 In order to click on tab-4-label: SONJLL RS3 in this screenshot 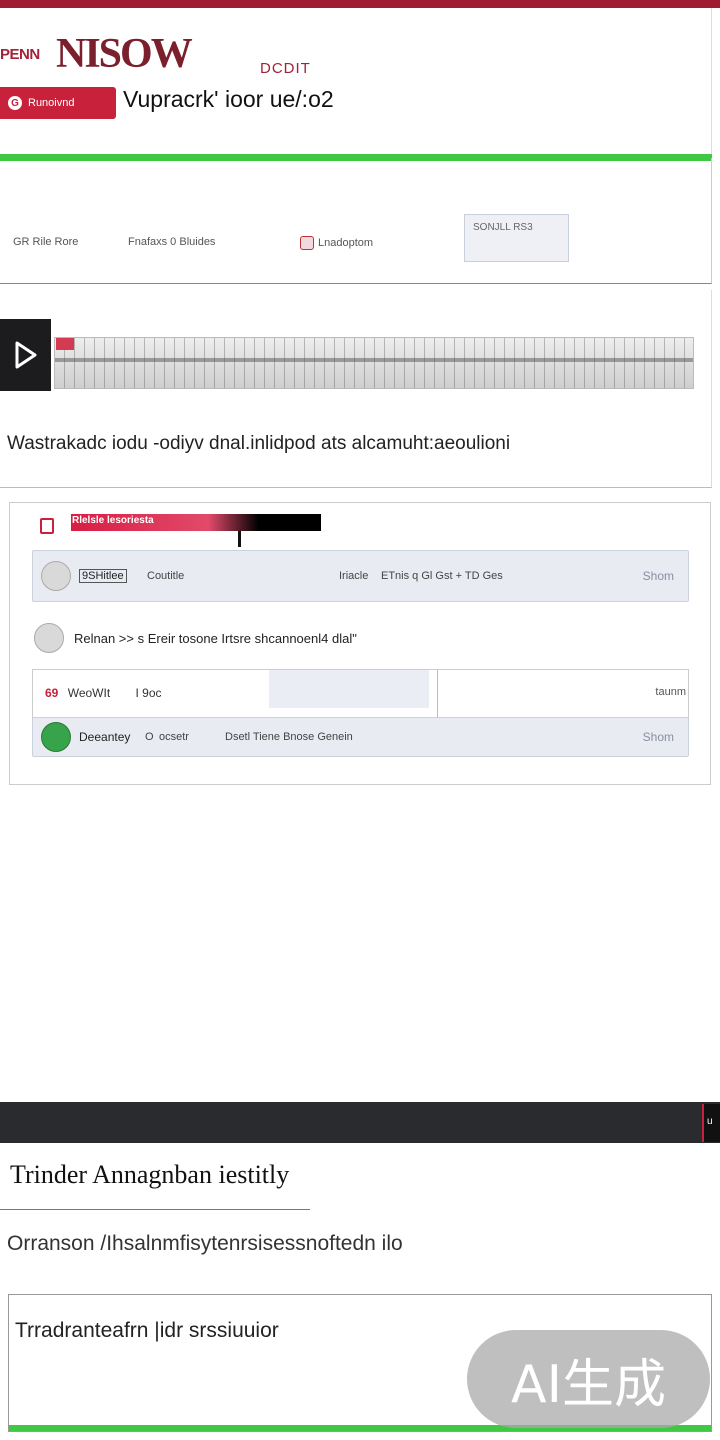, I will do `click(503, 227)`.